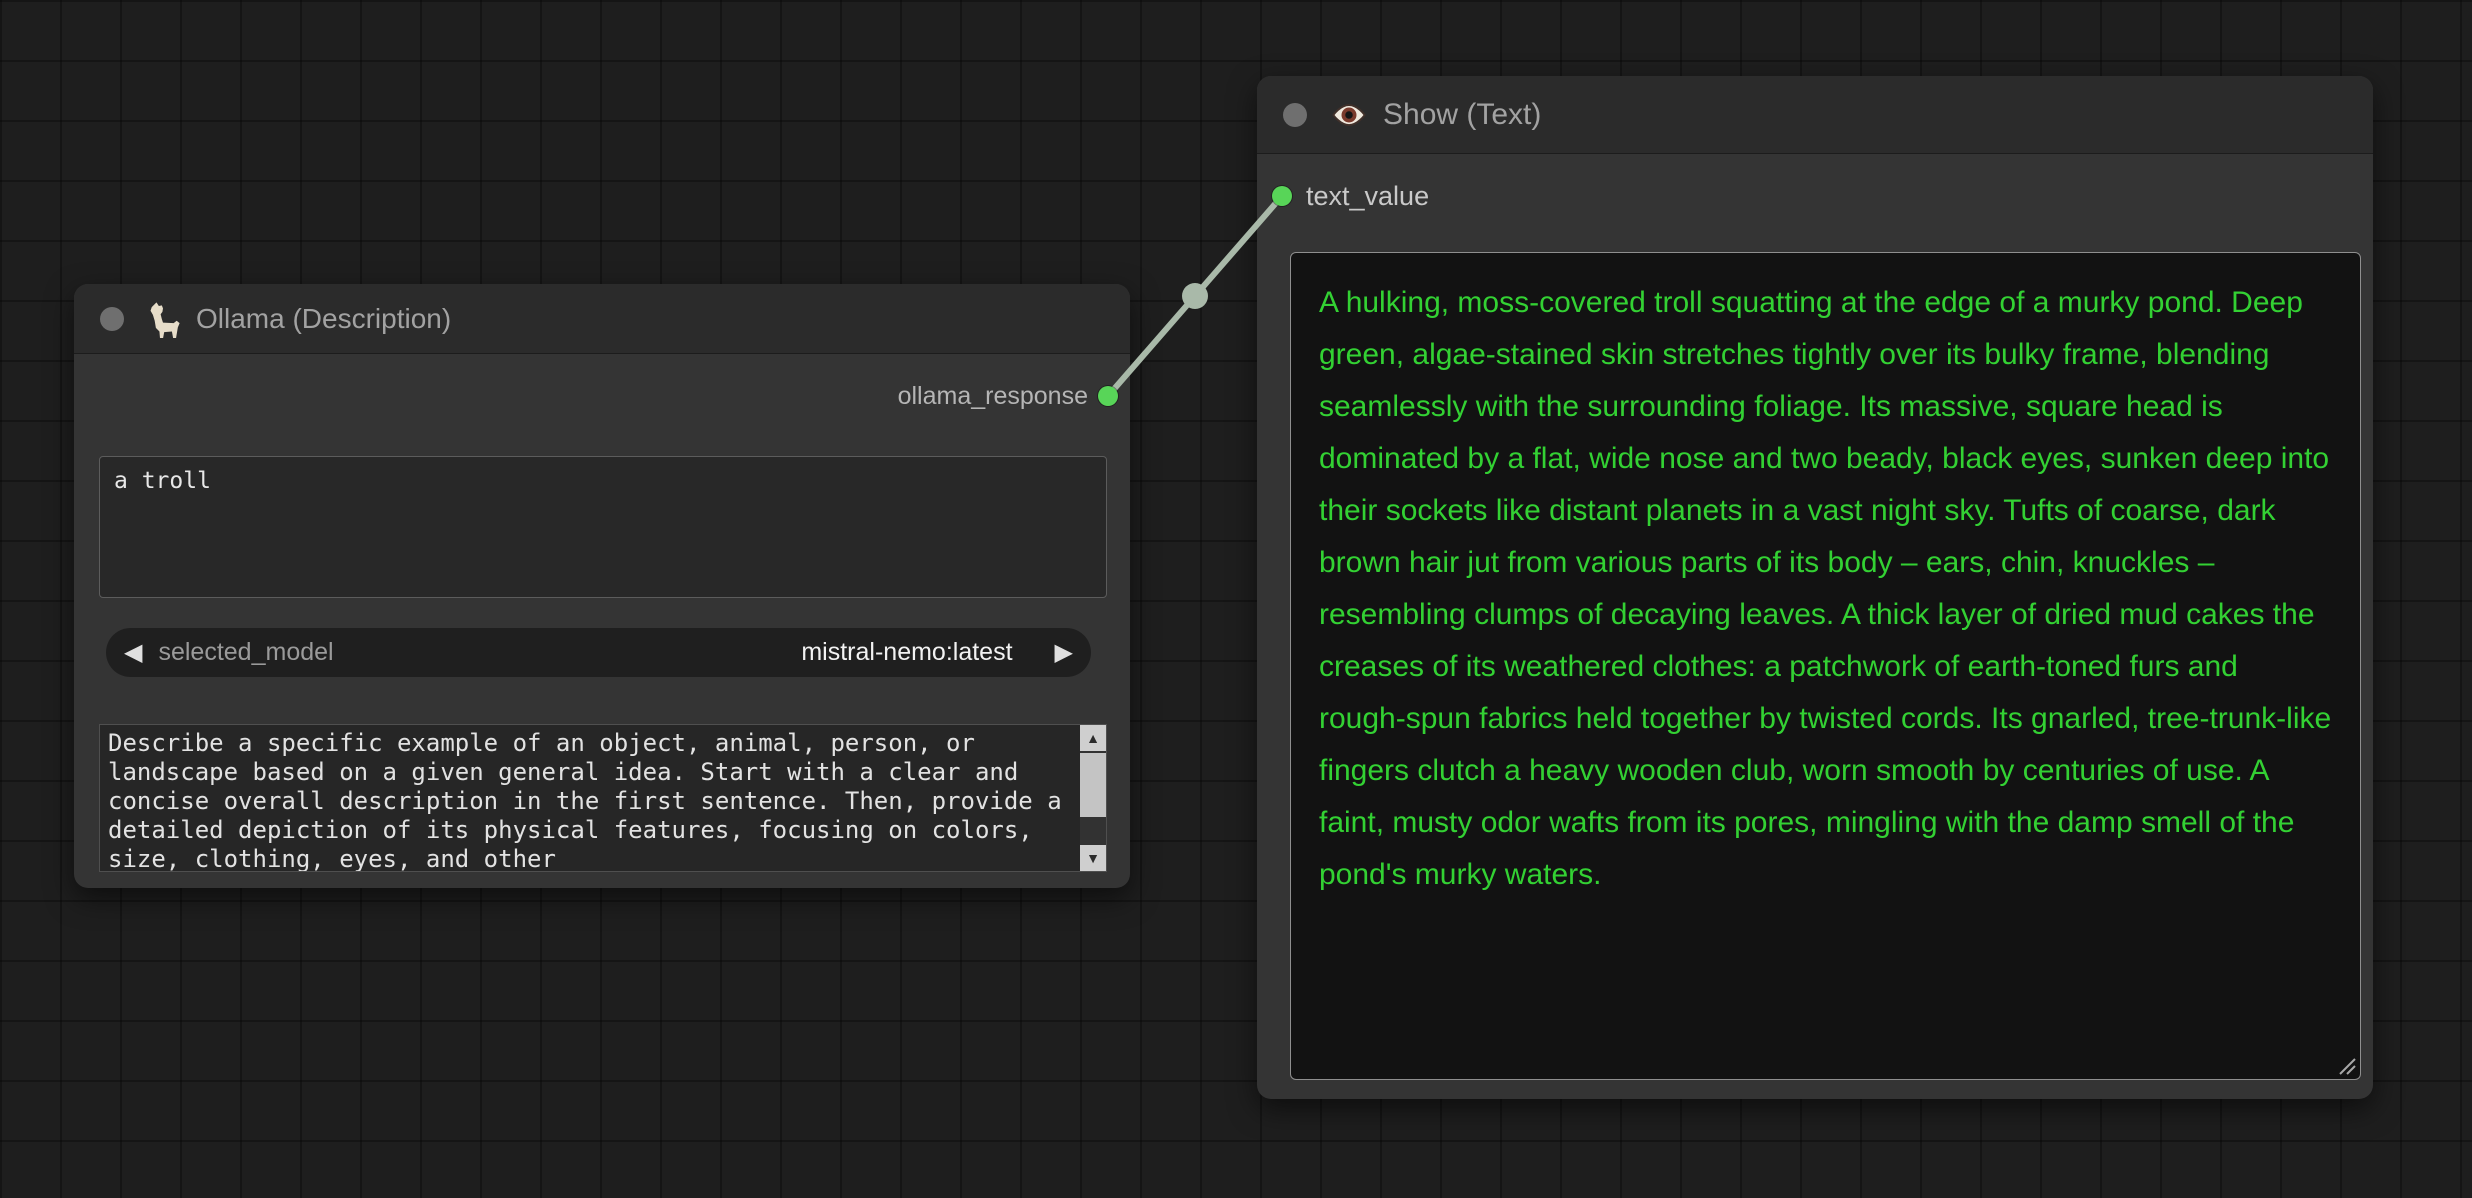  I want to click on scrollbar-track, so click(1093, 798).